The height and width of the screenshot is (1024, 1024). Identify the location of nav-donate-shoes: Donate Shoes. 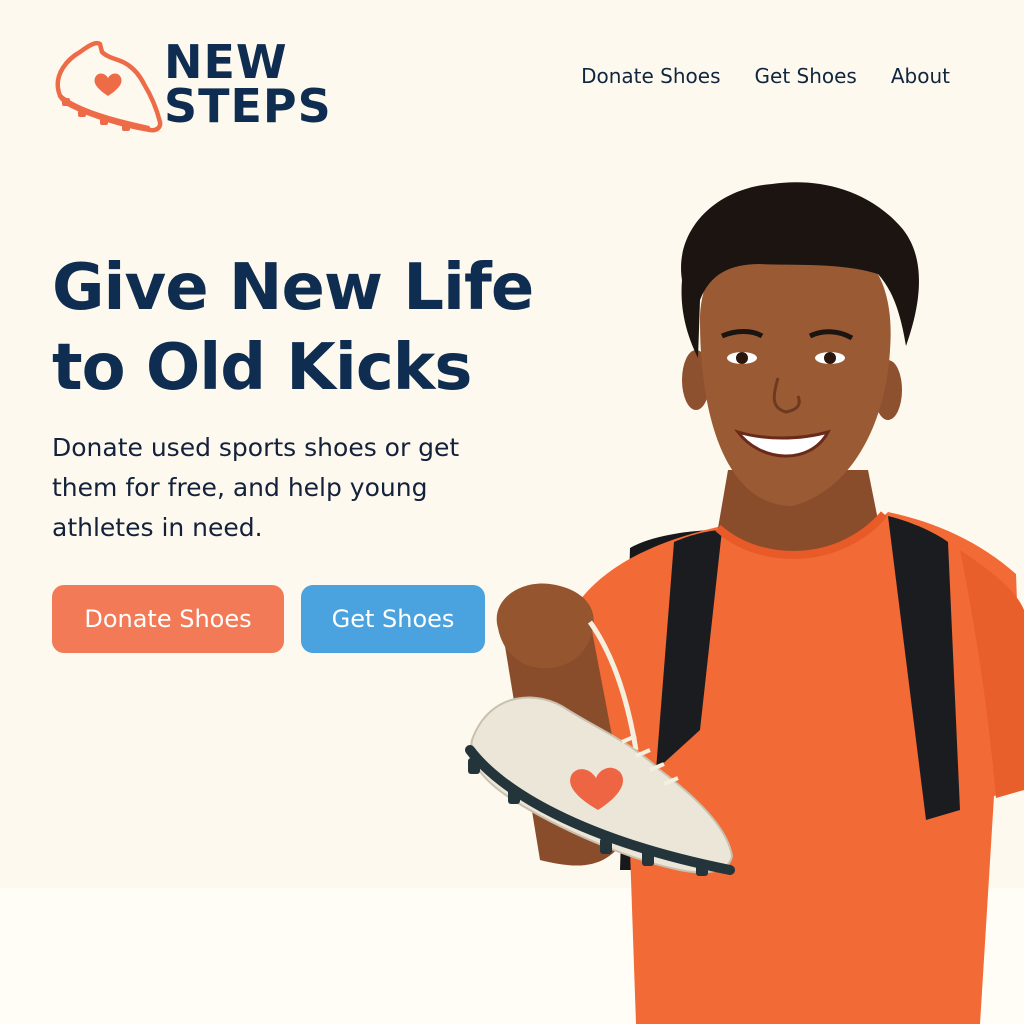
(650, 76).